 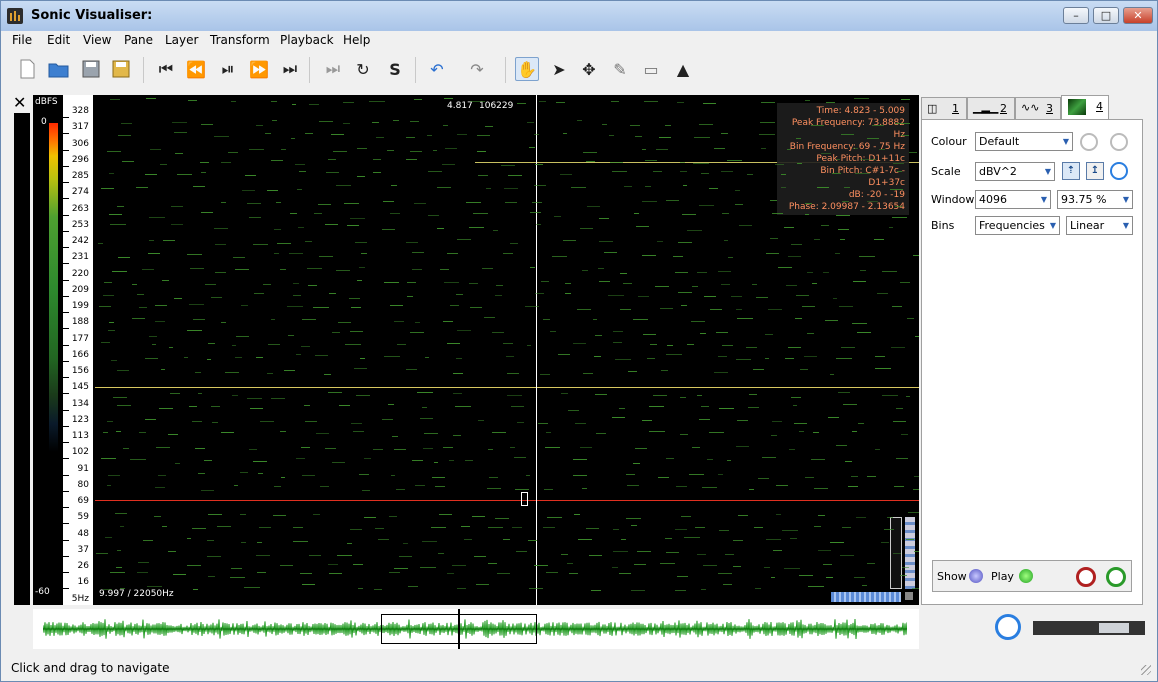 I want to click on scale-combo: dBV^2 ▼, so click(x=1015, y=171).